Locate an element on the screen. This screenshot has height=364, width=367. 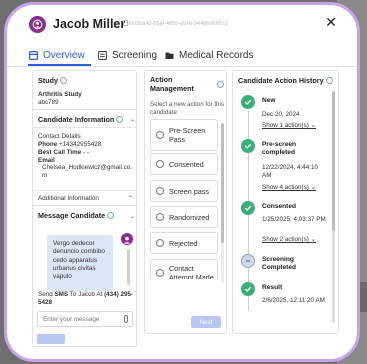
action-option-label: Rejected is located at coordinates (183, 243).